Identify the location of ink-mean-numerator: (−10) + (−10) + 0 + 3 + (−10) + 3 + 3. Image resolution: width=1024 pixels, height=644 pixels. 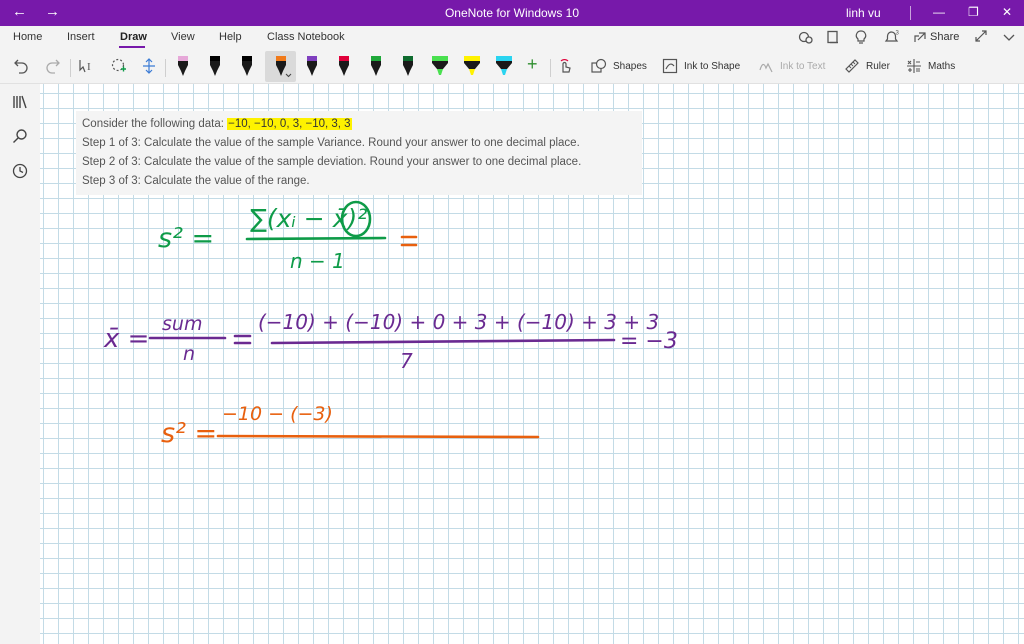
(458, 322).